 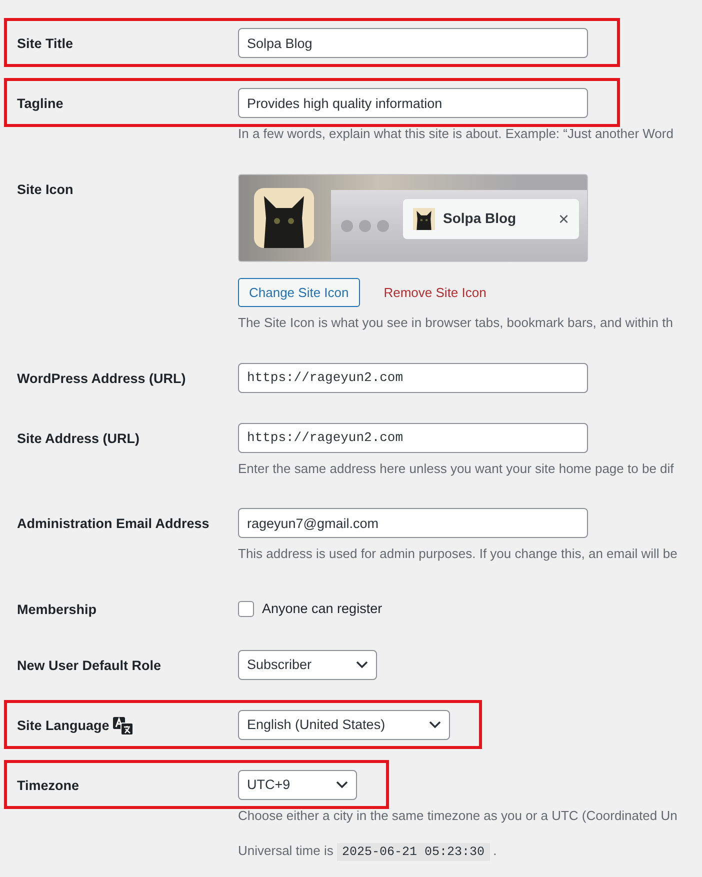 What do you see at coordinates (458, 554) in the screenshot?
I see `field-description: This address is used for admin purposes. If you change this, an email will be` at bounding box center [458, 554].